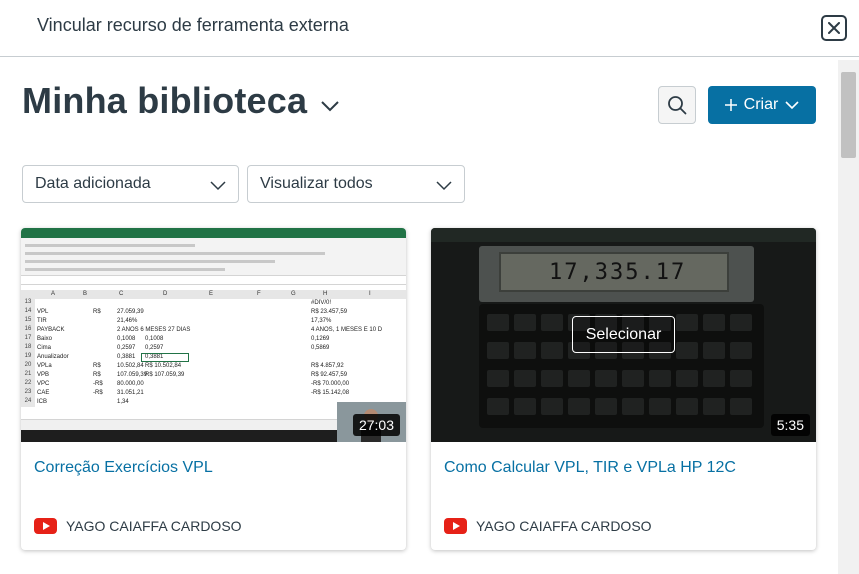 This screenshot has height=574, width=859. What do you see at coordinates (43, 393) in the screenshot?
I see `excel-cell: CAE` at bounding box center [43, 393].